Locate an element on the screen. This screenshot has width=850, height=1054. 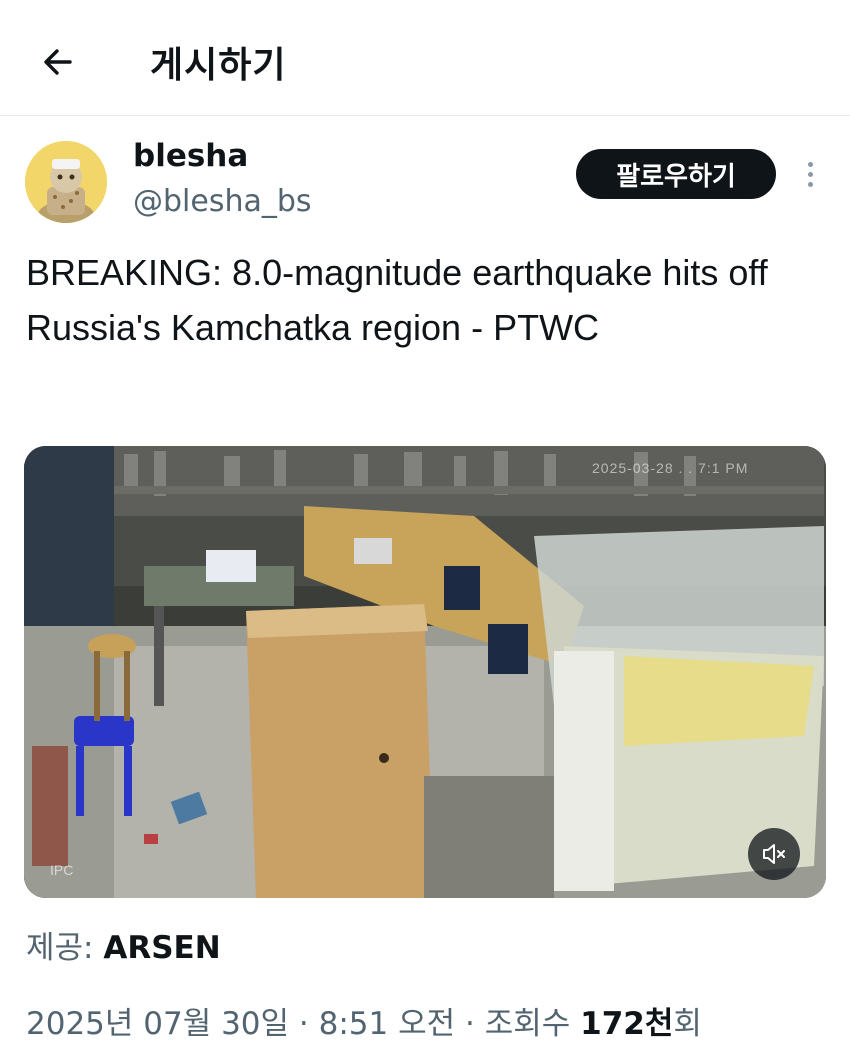
arrow-left-icon is located at coordinates (58, 62).